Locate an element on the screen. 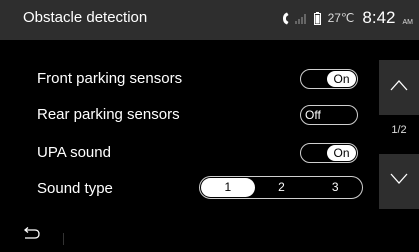 Image resolution: width=419 pixels, height=252 pixels. back-button is located at coordinates (34, 237).